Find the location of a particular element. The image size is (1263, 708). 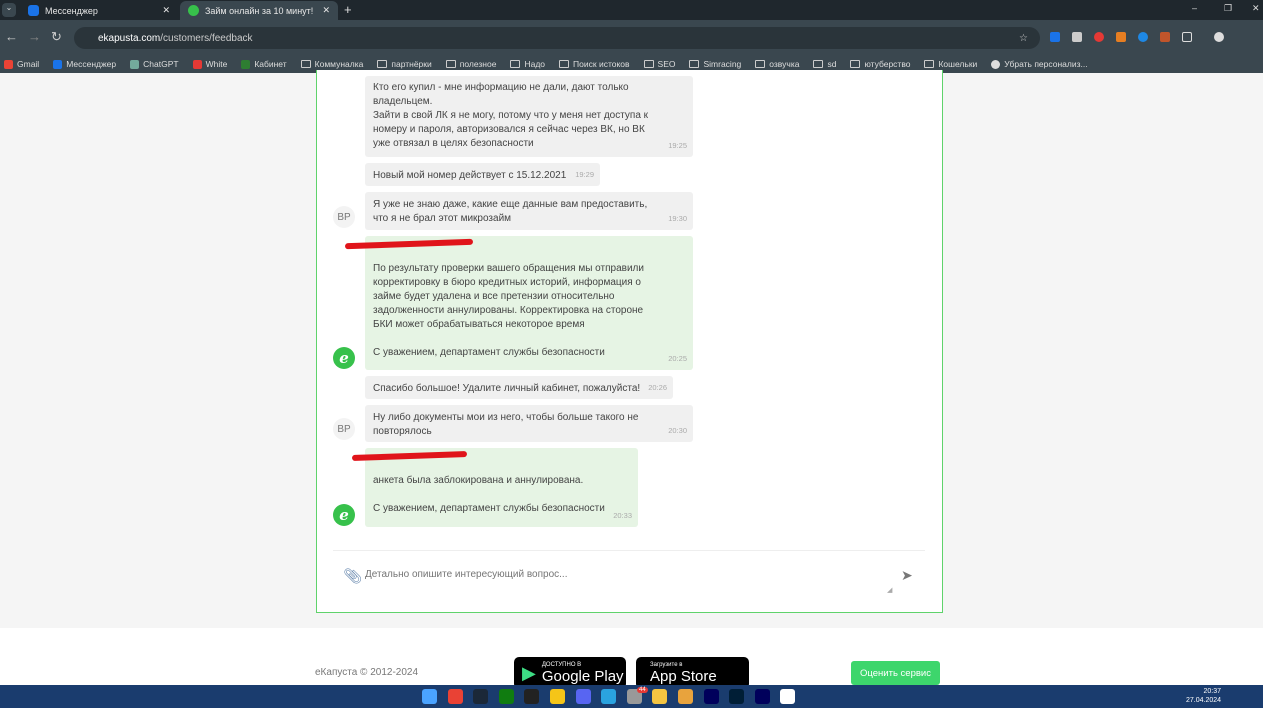

bookmark-item: SEO is located at coordinates (659, 64).